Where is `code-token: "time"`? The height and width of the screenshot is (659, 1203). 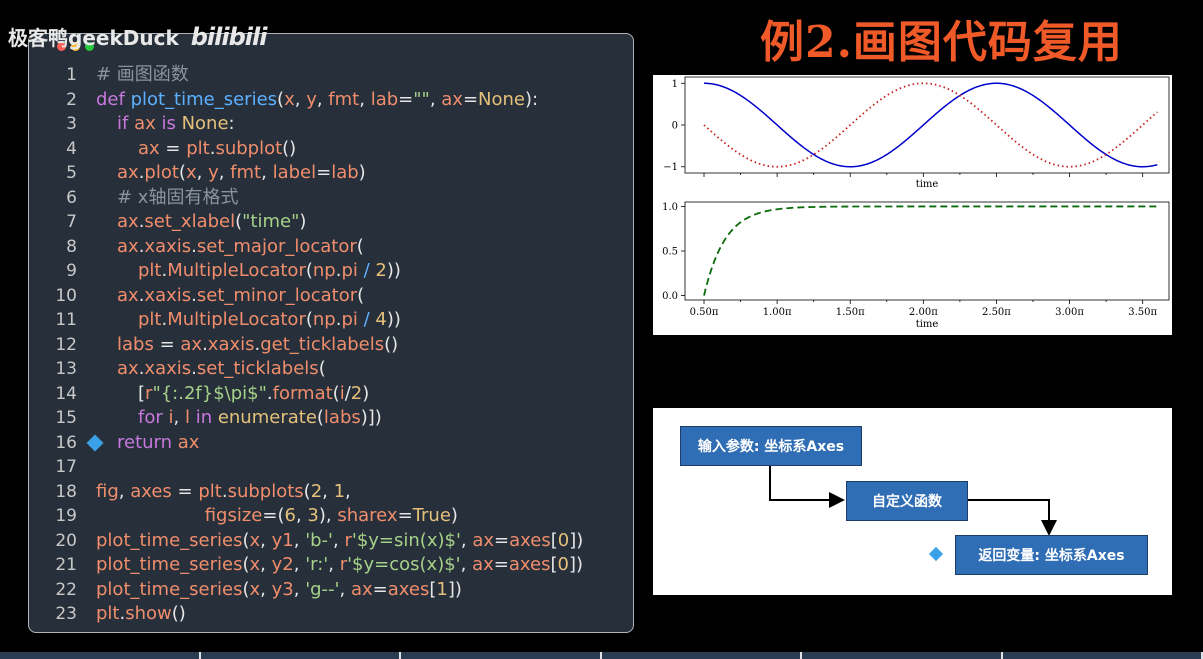 code-token: "time" is located at coordinates (271, 221).